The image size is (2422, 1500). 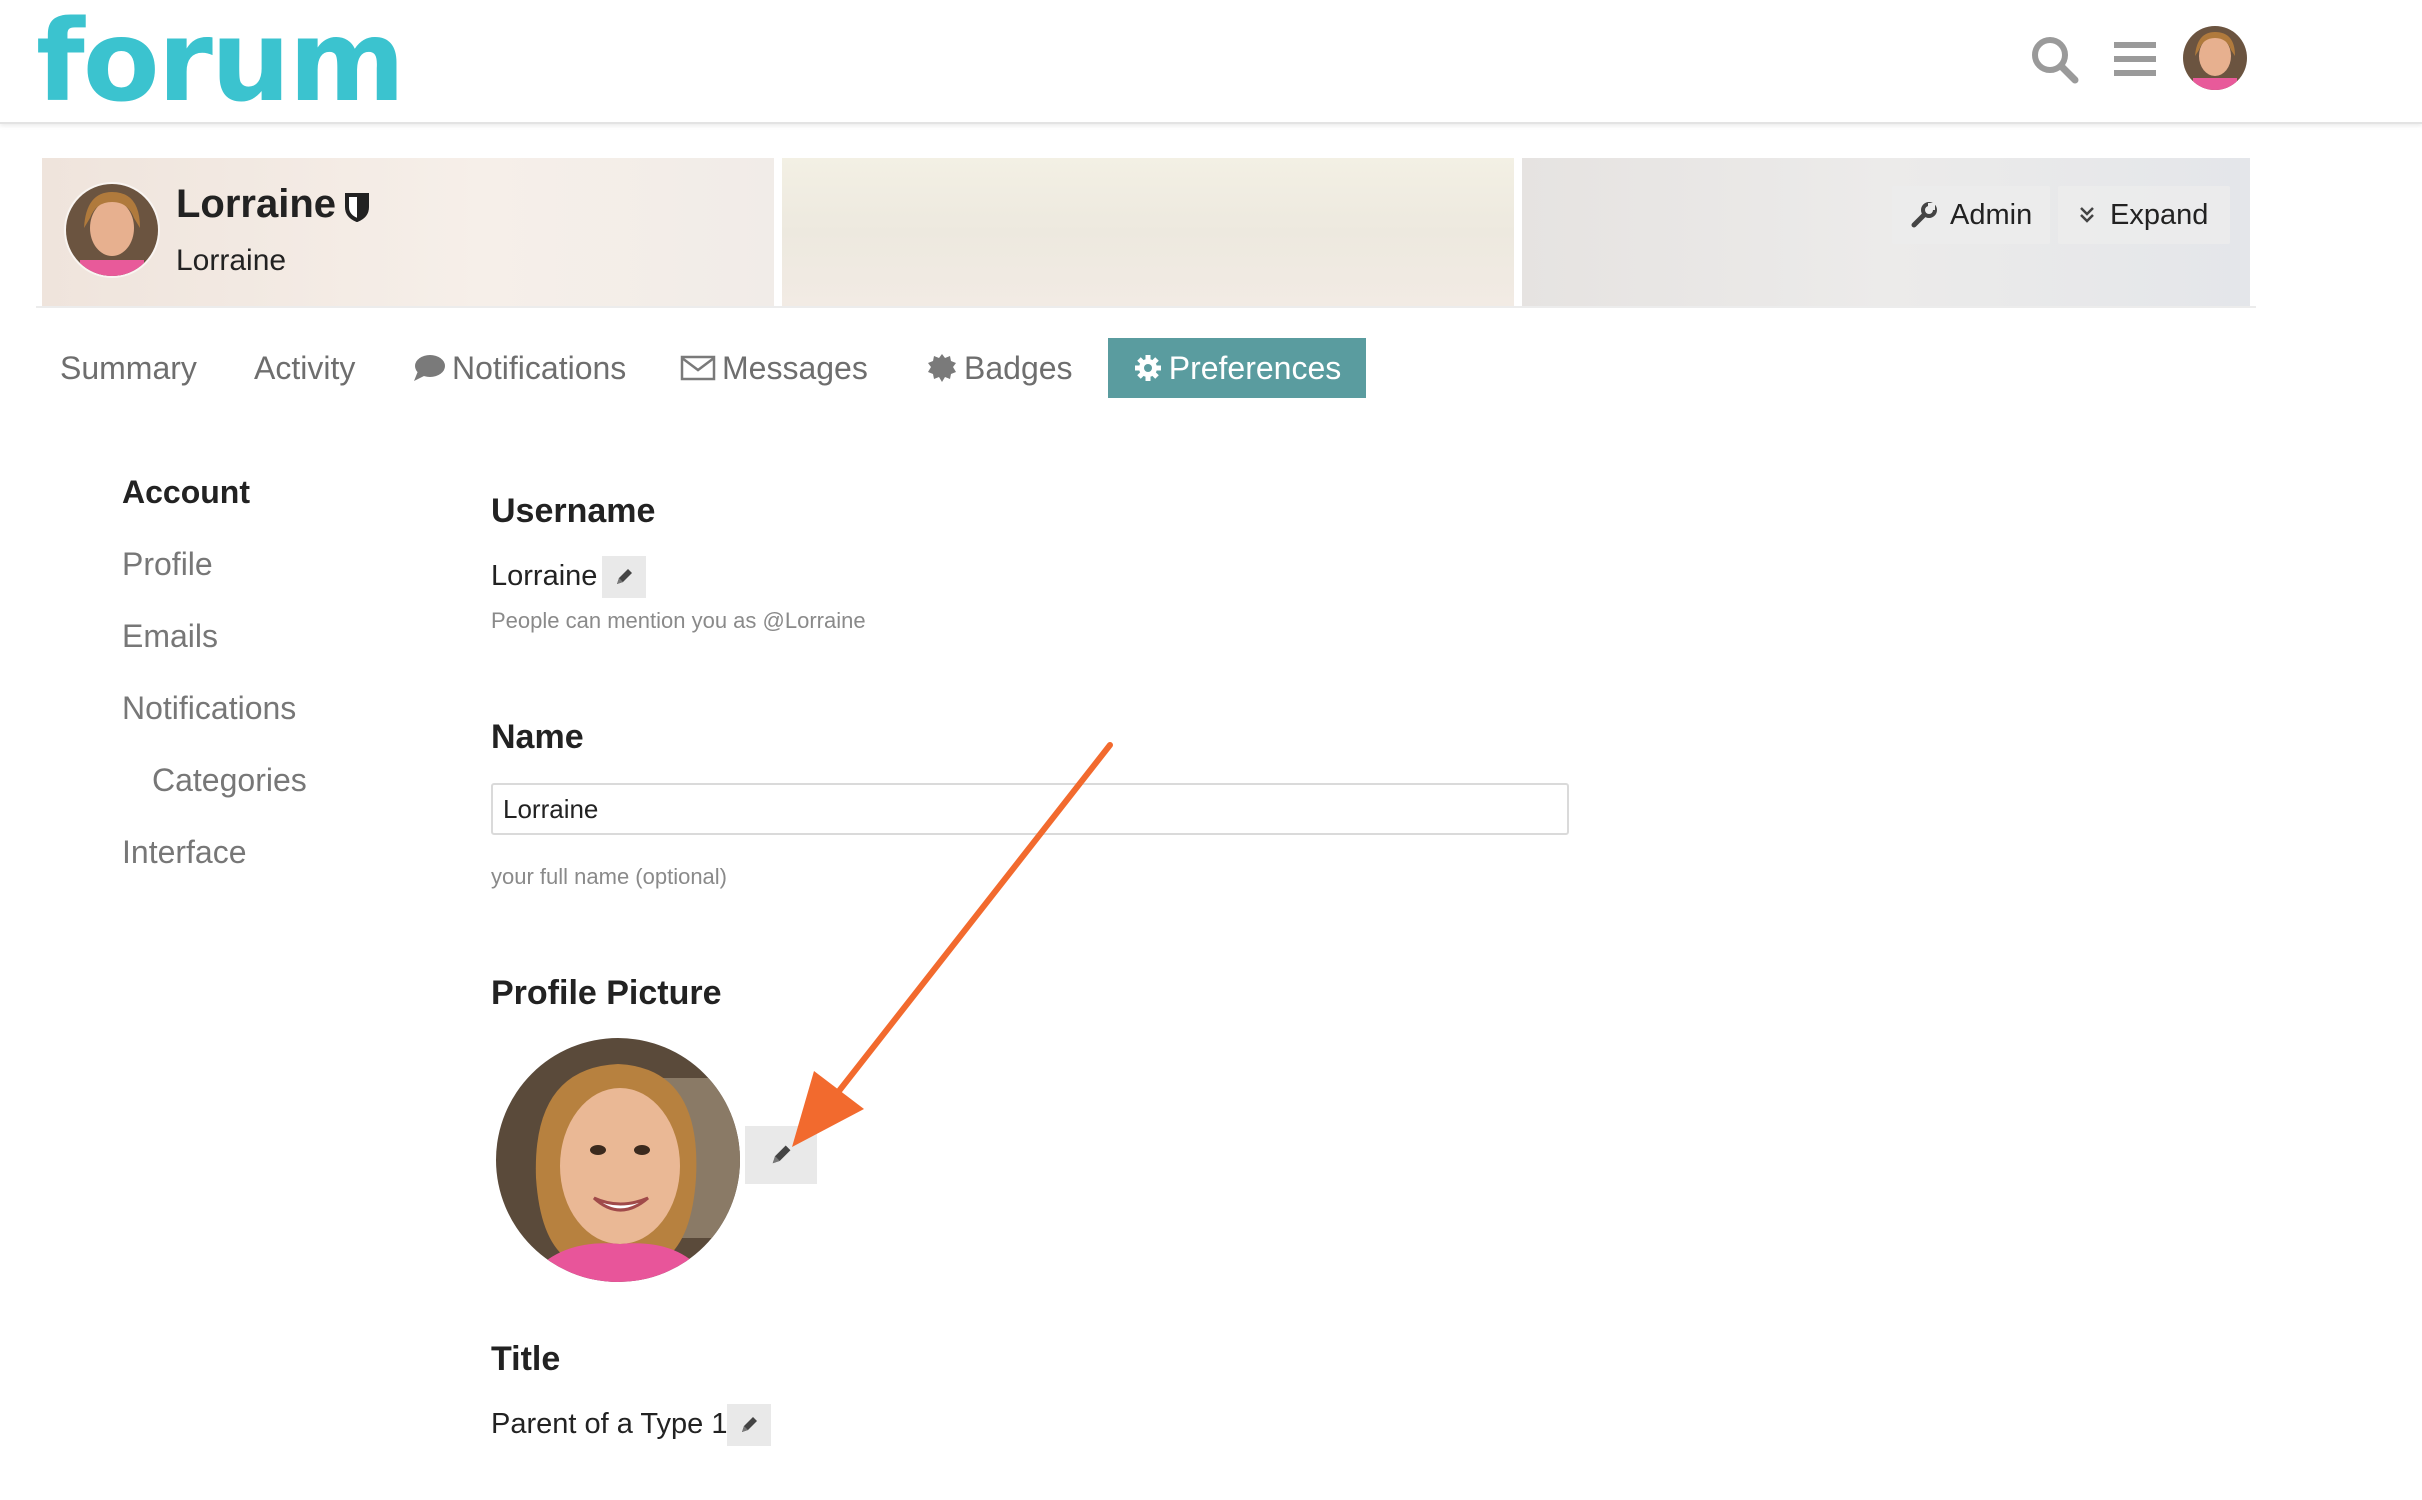 I want to click on tab-preferences: Preferences, so click(x=1237, y=368).